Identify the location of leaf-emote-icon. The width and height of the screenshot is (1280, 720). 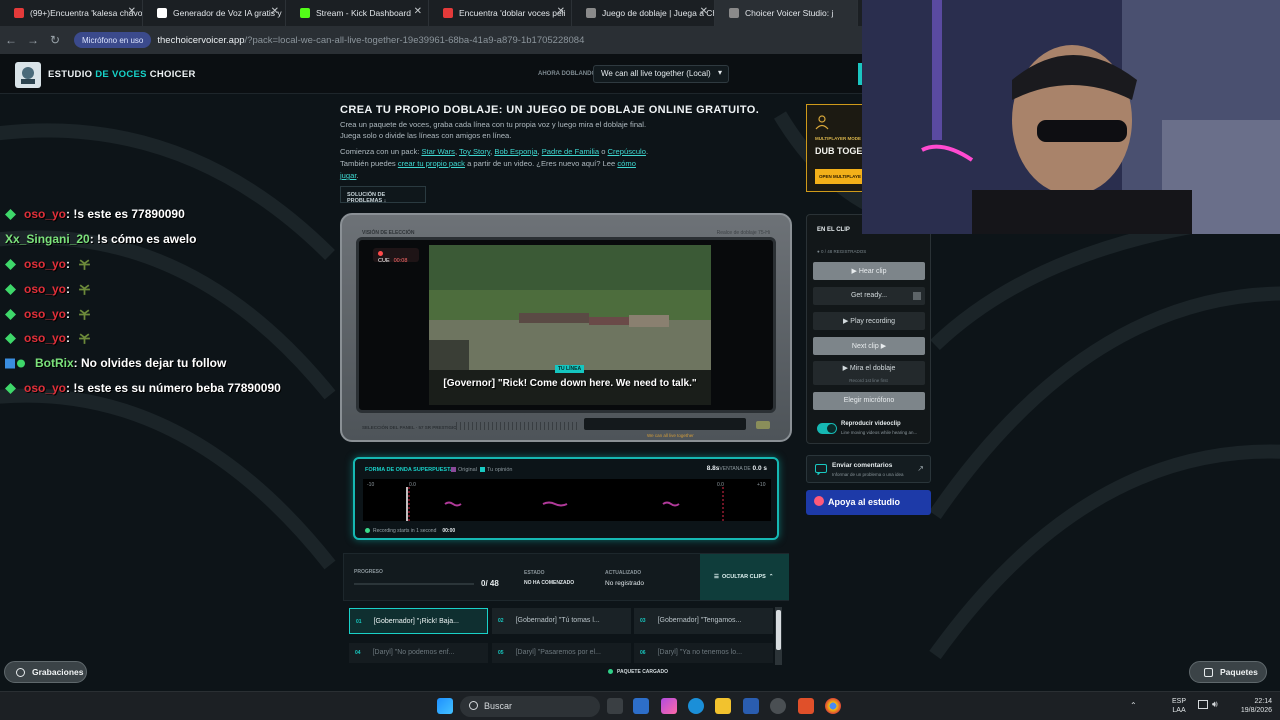
(84, 338).